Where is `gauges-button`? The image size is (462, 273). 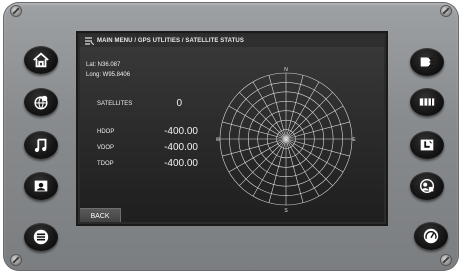 gauges-button is located at coordinates (431, 236).